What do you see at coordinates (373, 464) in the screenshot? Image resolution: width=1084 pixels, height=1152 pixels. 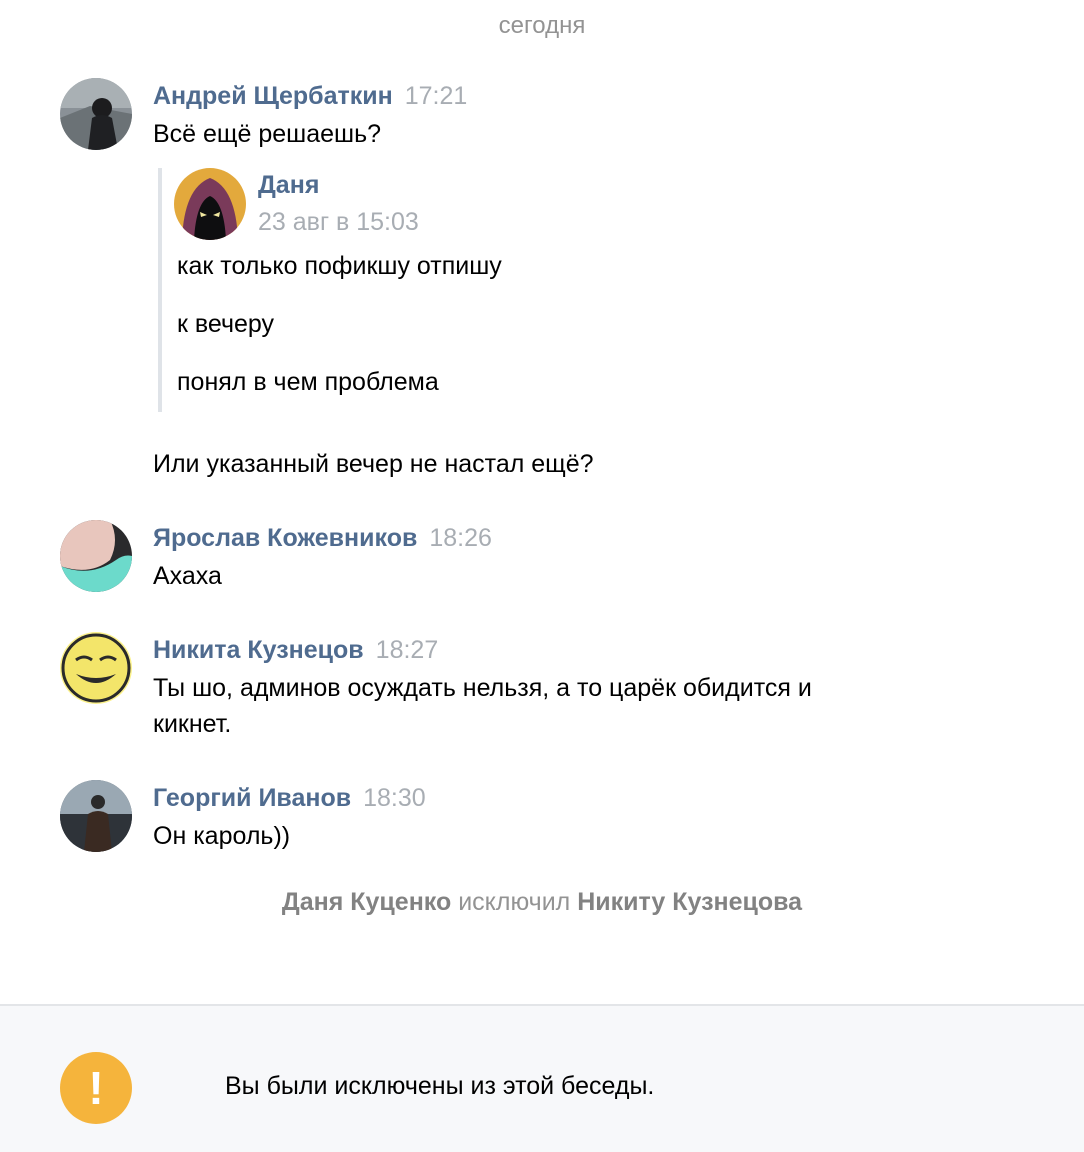 I see `message-text: Или указанный вечер не настал ещё?` at bounding box center [373, 464].